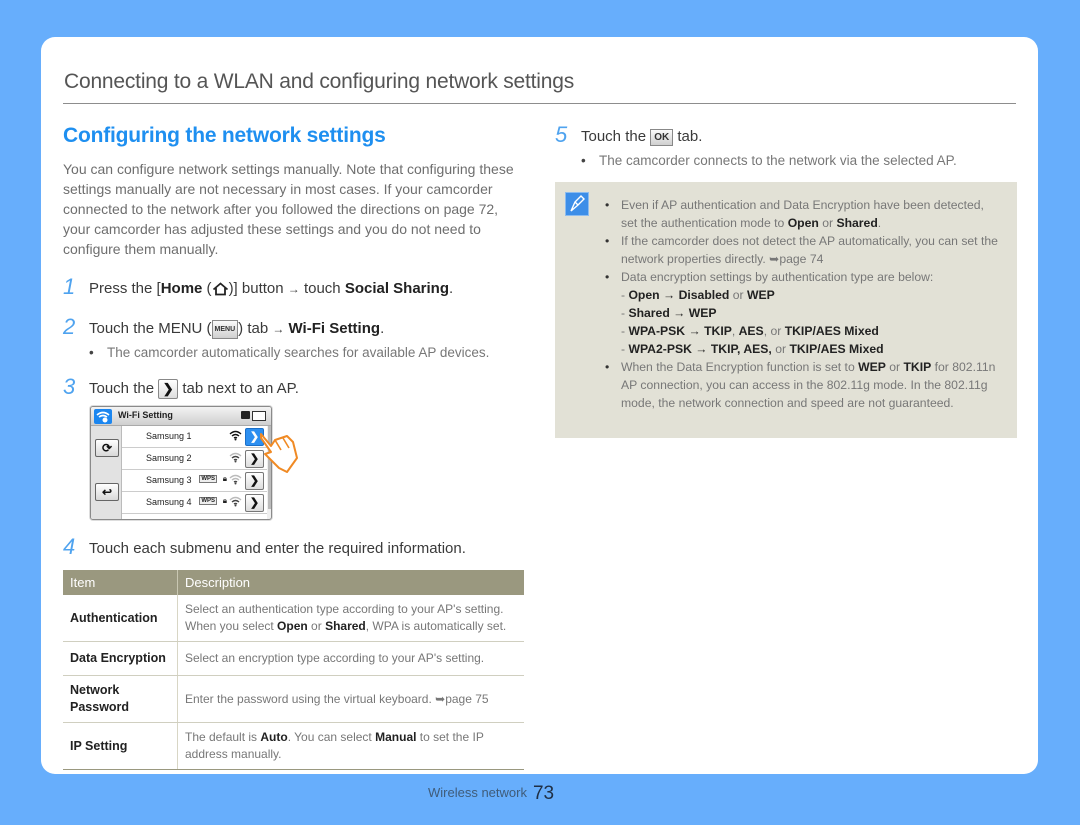  What do you see at coordinates (69, 326) in the screenshot?
I see `step-number: 2` at bounding box center [69, 326].